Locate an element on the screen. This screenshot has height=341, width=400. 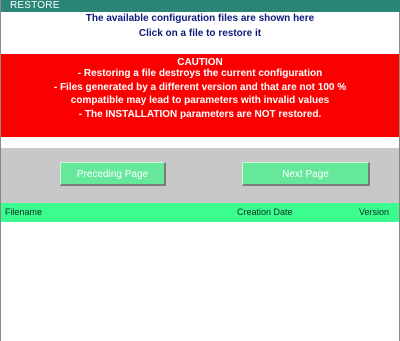
window-title: RESTORE is located at coordinates (200, 6).